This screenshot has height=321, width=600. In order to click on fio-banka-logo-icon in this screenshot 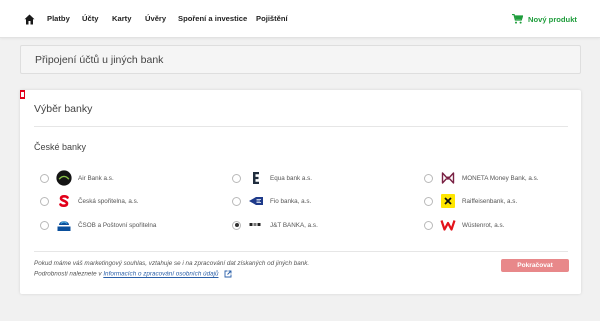, I will do `click(256, 201)`.